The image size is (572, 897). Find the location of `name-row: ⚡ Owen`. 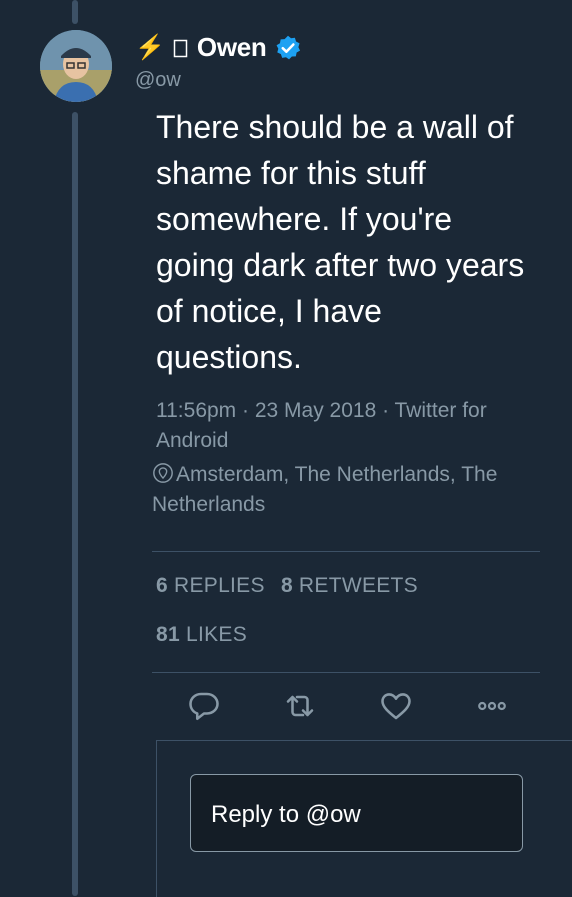

name-row: ⚡ Owen is located at coordinates (218, 47).